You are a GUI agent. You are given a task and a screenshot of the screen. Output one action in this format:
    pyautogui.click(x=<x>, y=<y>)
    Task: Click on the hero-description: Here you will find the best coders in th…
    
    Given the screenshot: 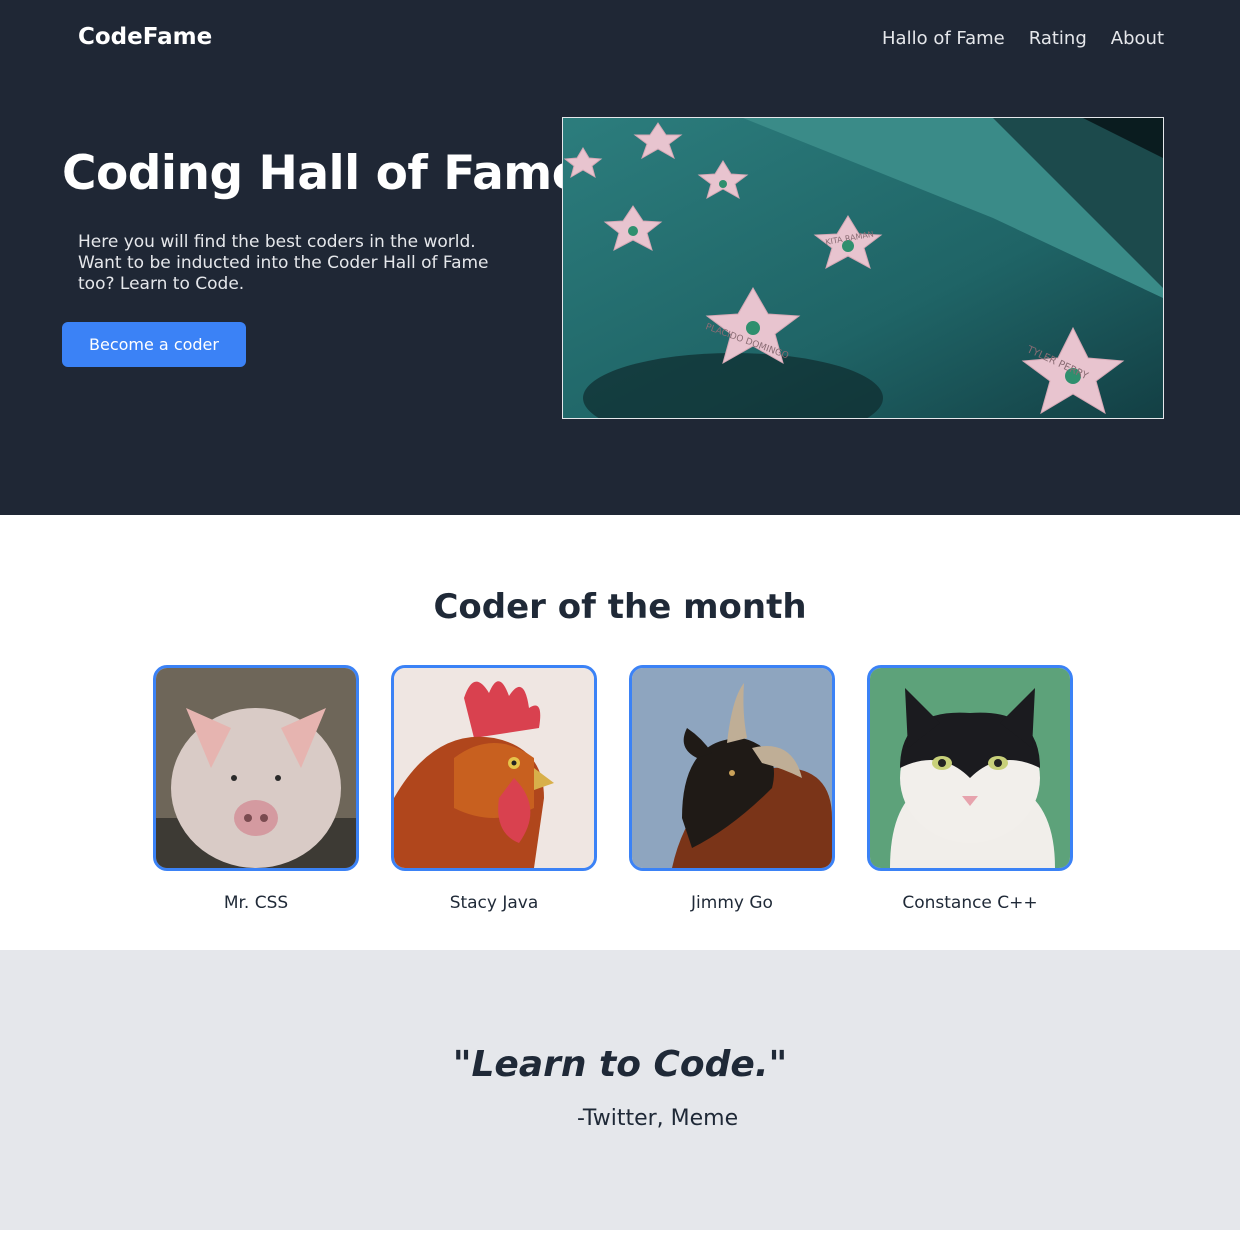 What is the action you would take?
    pyautogui.click(x=283, y=263)
    